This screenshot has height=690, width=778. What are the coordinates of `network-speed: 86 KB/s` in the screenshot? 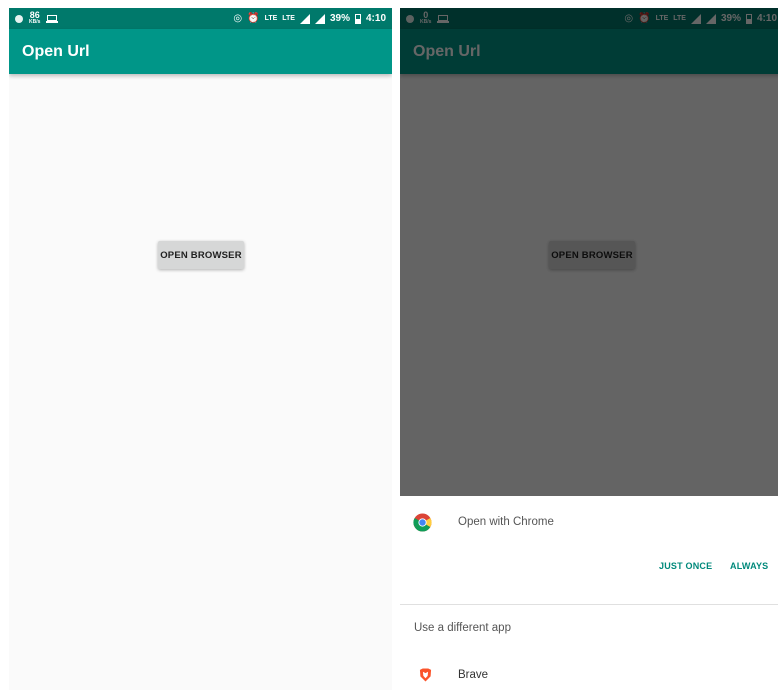 It's located at (35, 17).